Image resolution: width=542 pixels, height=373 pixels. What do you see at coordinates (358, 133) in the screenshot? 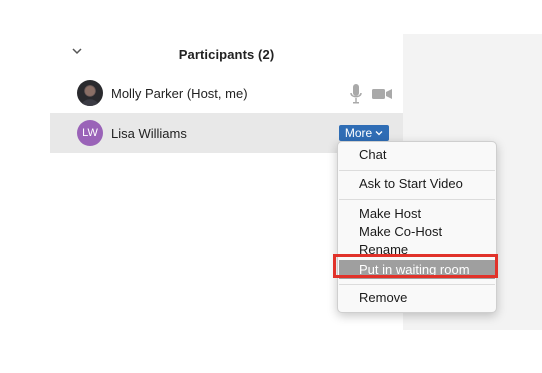
I see `more-button-label: More` at bounding box center [358, 133].